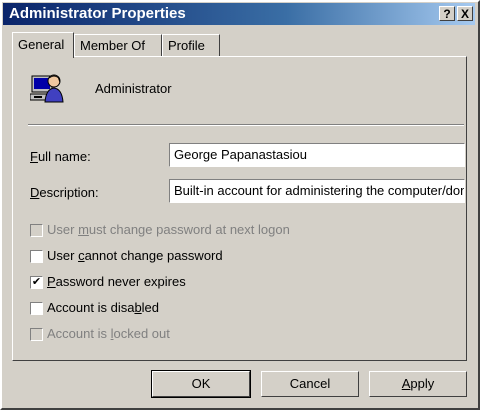  What do you see at coordinates (201, 384) in the screenshot?
I see `ok-button: OK` at bounding box center [201, 384].